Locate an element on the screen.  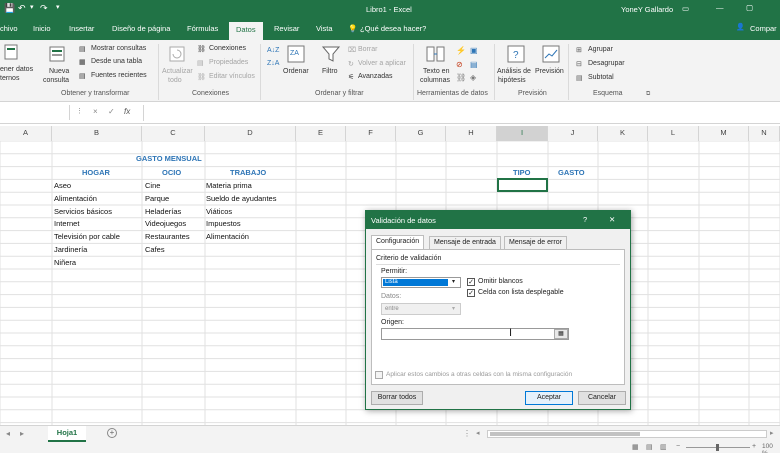
save-icon: 💾 is located at coordinates (9, 8).